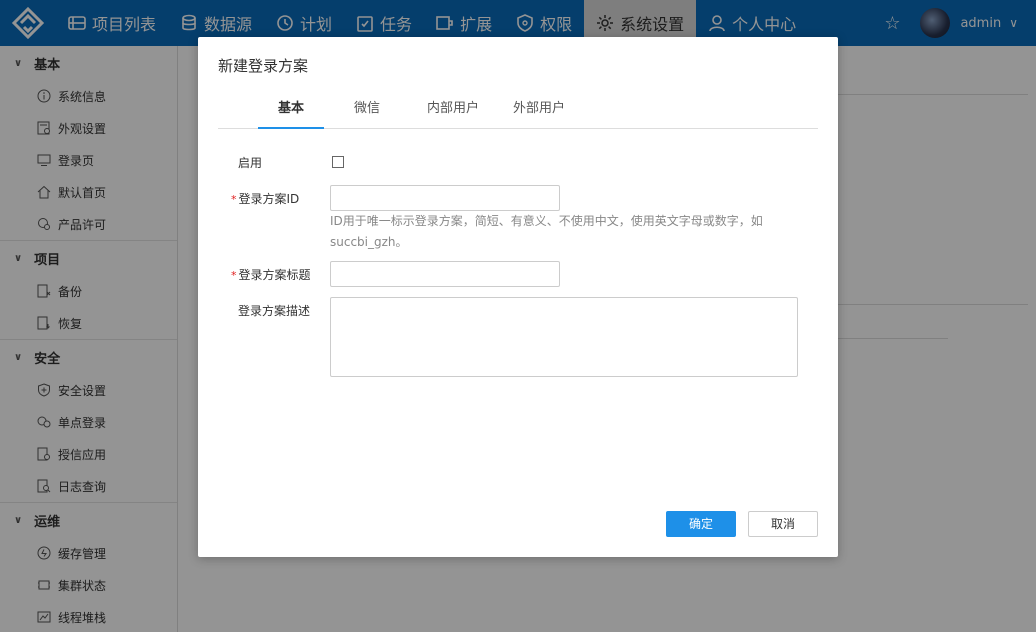  Describe the element at coordinates (263, 66) in the screenshot. I see `dialog-title: 新建登录方案` at that location.